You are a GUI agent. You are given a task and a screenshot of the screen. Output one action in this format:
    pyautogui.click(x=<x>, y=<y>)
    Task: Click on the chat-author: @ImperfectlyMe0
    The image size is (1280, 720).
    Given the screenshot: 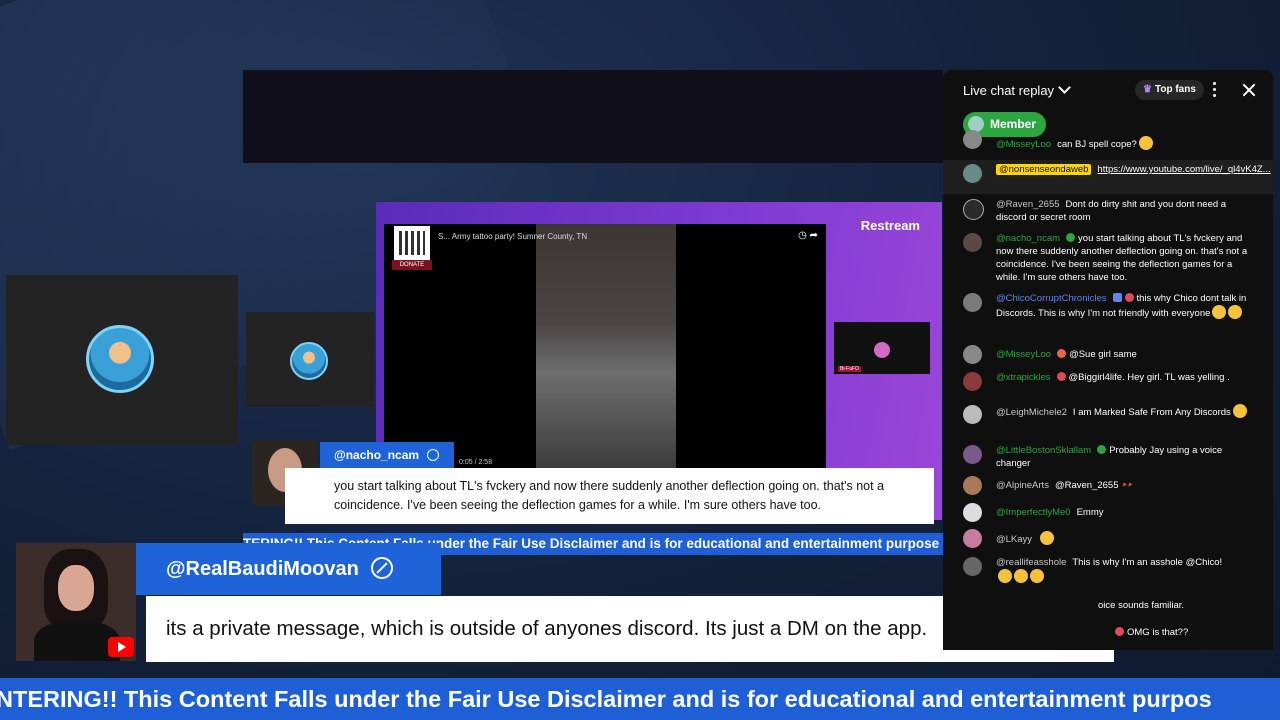 What is the action you would take?
    pyautogui.click(x=1033, y=512)
    